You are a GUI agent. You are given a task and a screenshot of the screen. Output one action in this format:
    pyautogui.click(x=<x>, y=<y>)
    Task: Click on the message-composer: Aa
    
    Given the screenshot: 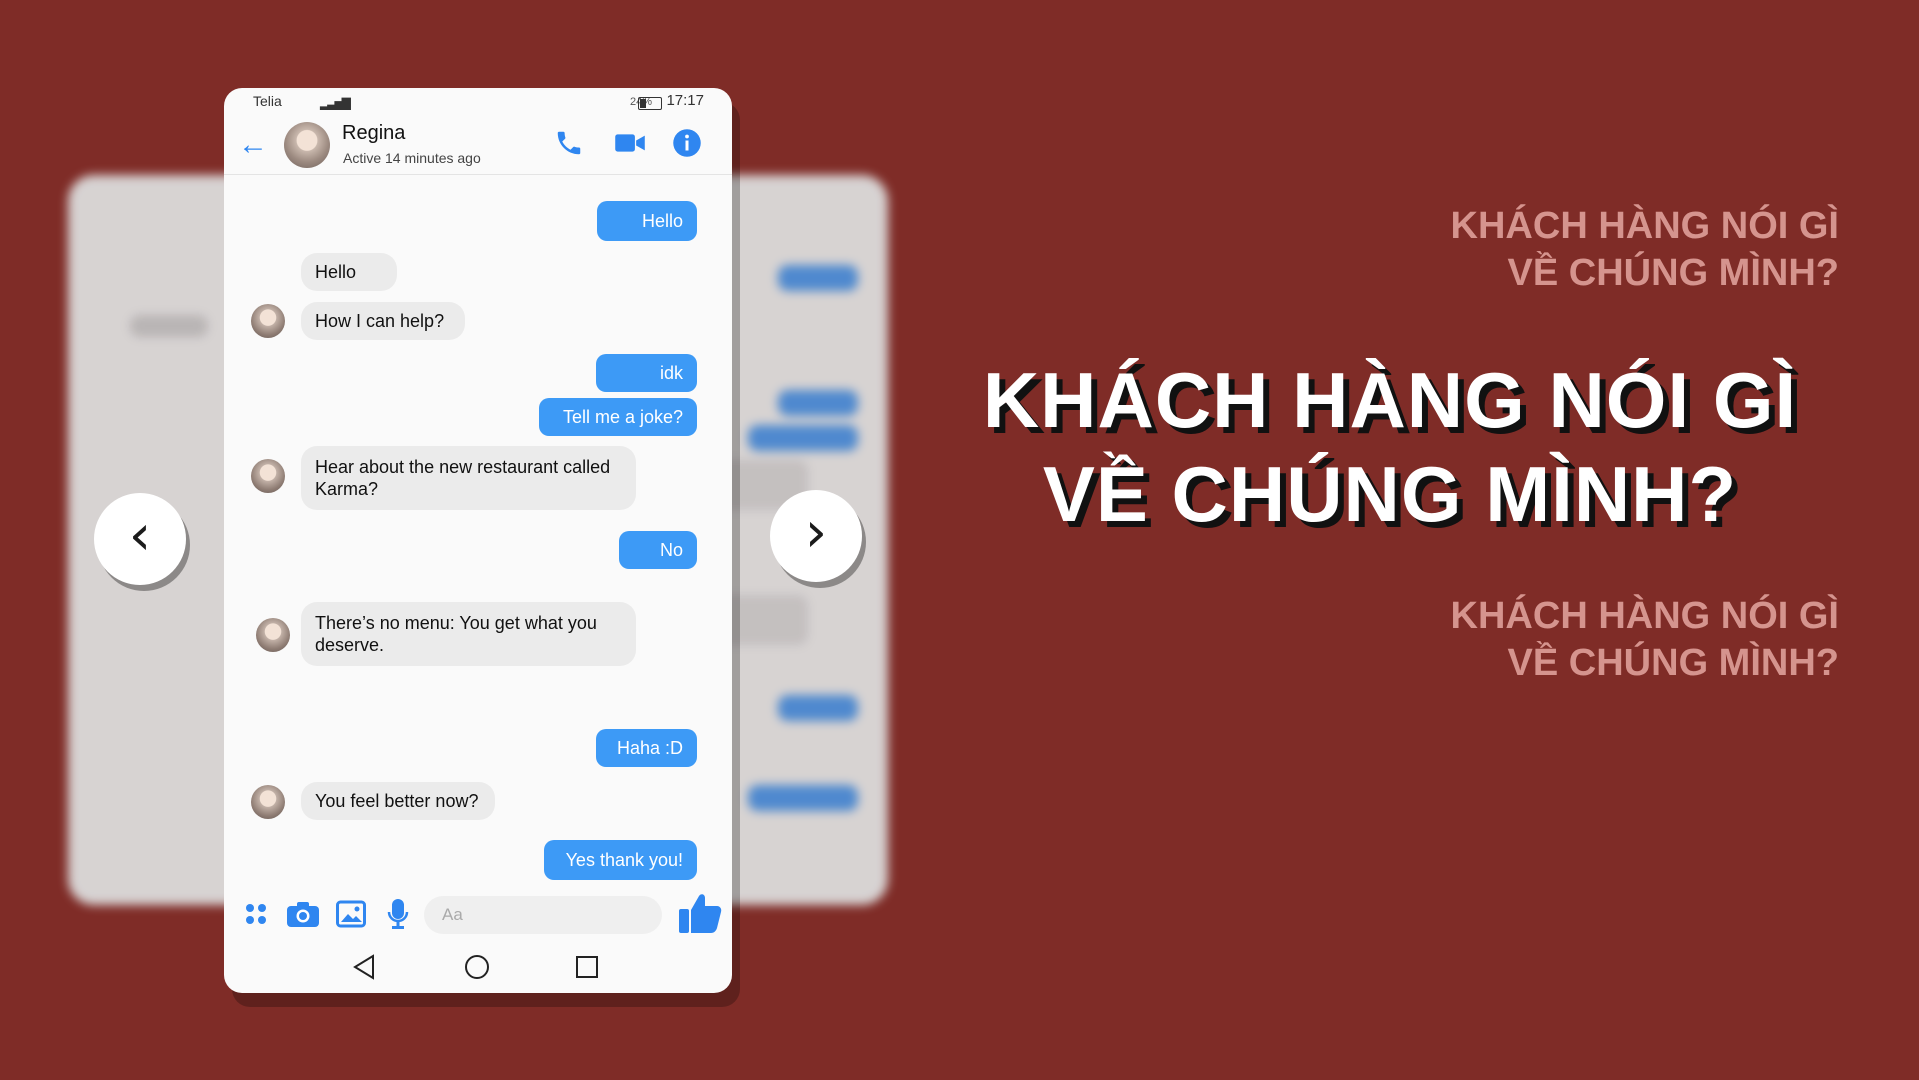 What is the action you would take?
    pyautogui.click(x=478, y=913)
    